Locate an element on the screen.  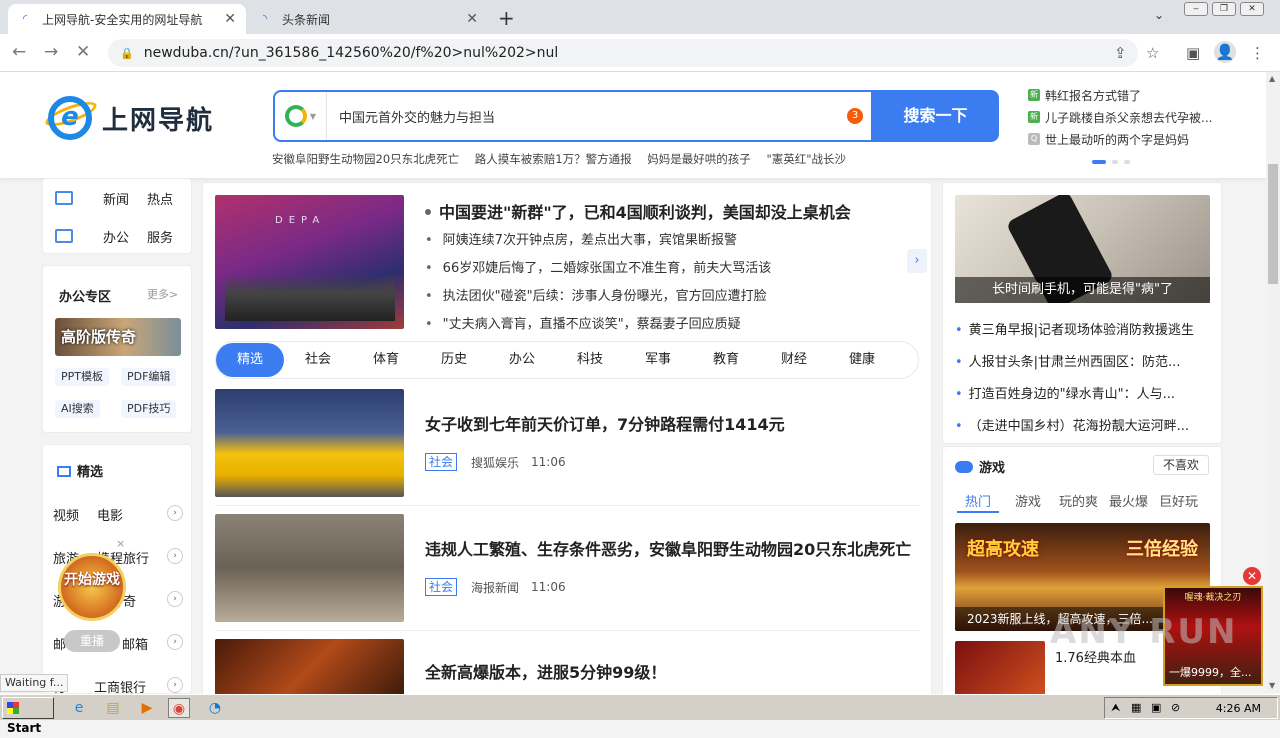
tab-sports: 体育 is located at coordinates (386, 360).